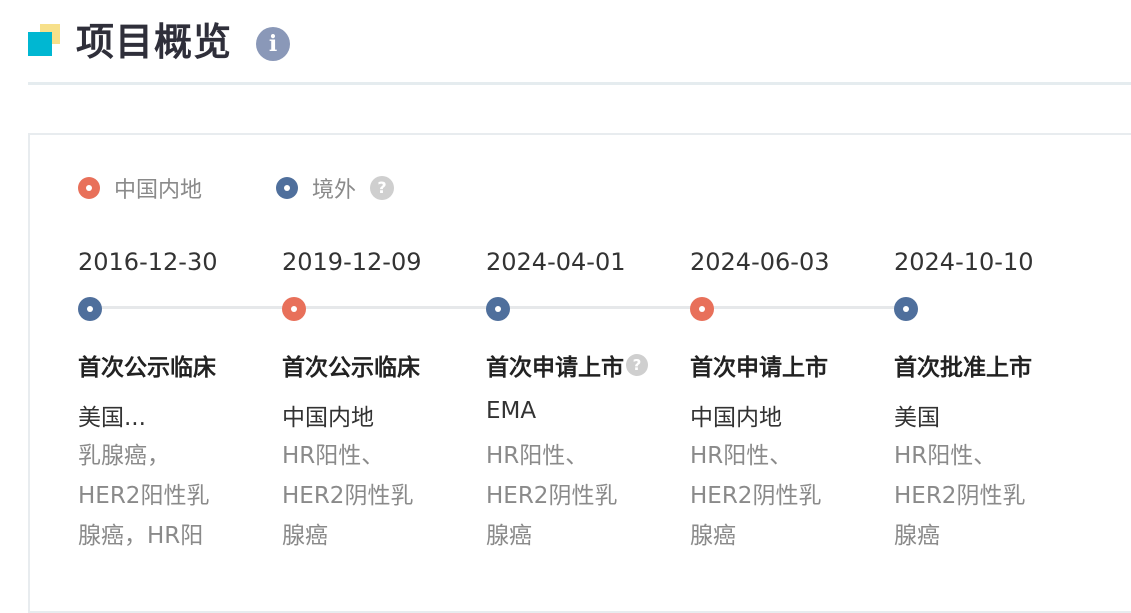  Describe the element at coordinates (158, 190) in the screenshot. I see `legend-domestic-label: 中国内地` at that location.